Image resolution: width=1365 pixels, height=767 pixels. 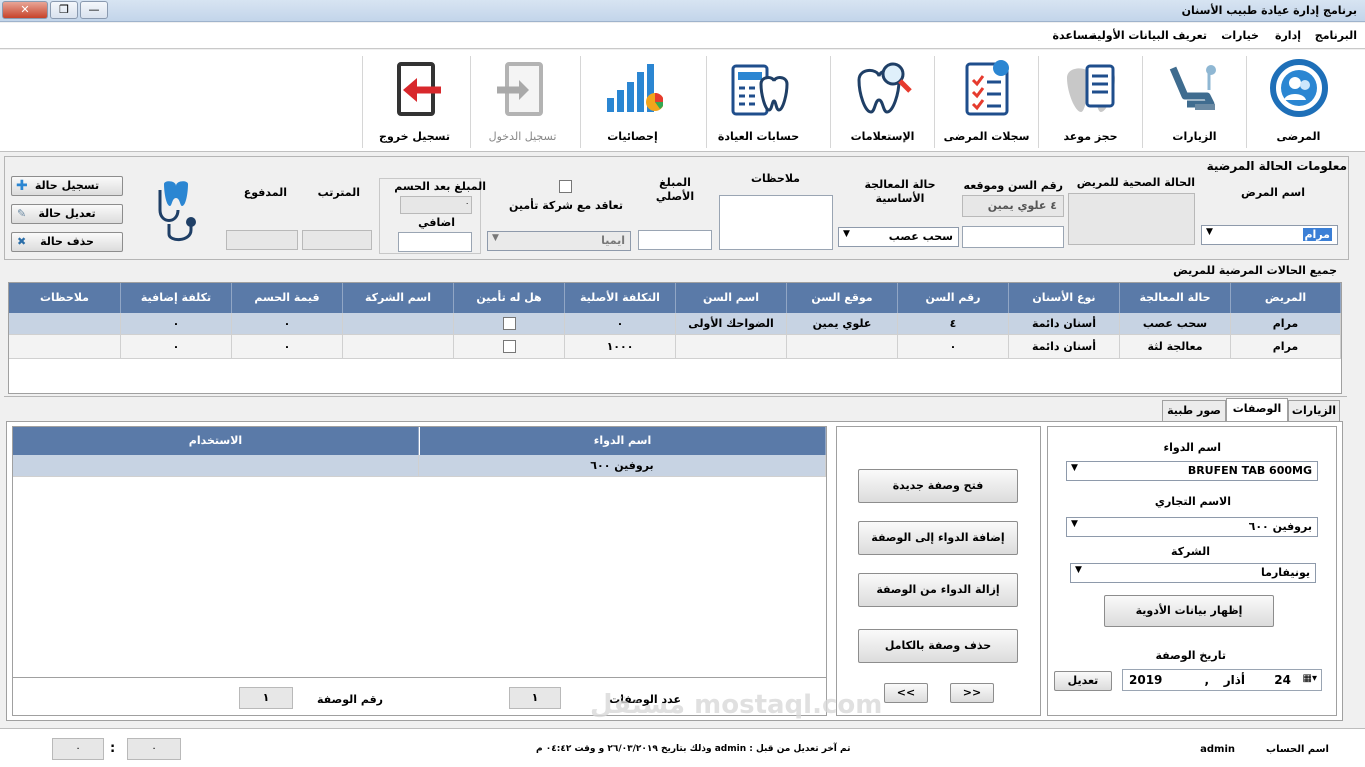 I want to click on trade-name-combo: ▼ بروفين ٦٠٠, so click(x=1192, y=527).